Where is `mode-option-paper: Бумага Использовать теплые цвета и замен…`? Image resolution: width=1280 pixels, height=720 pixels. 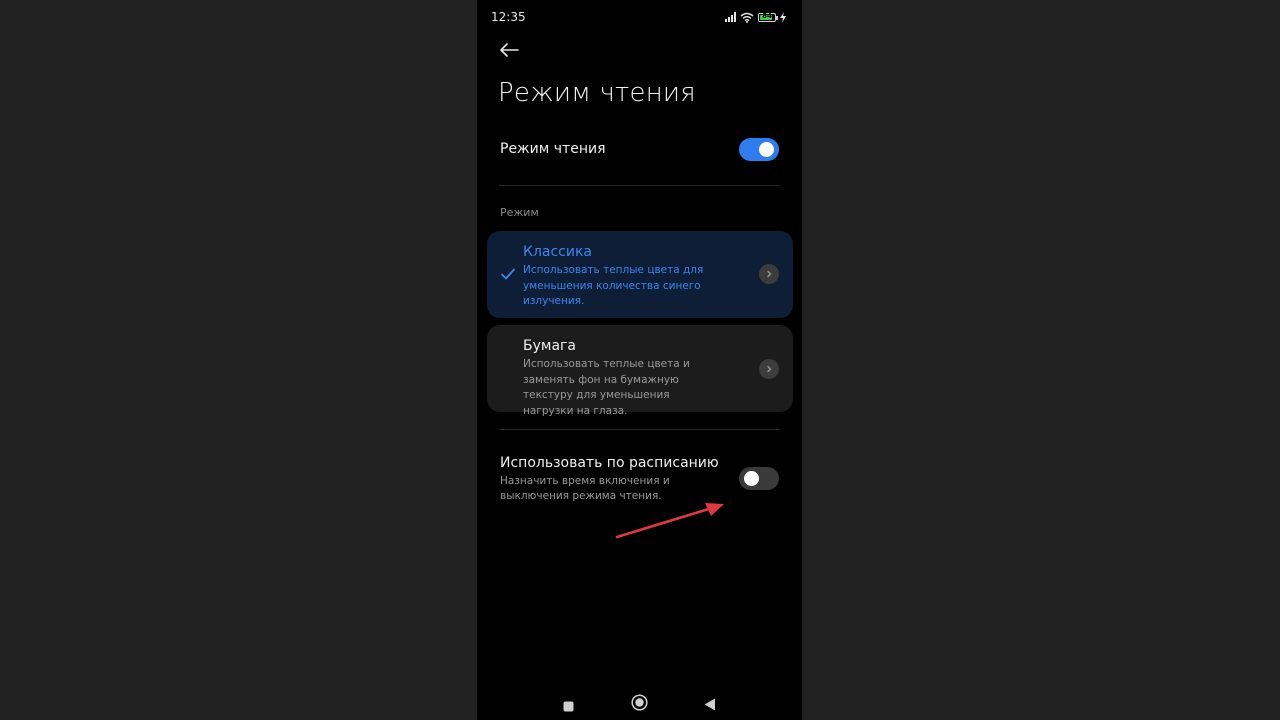 mode-option-paper: Бумага Использовать теплые цвета и замен… is located at coordinates (640, 371).